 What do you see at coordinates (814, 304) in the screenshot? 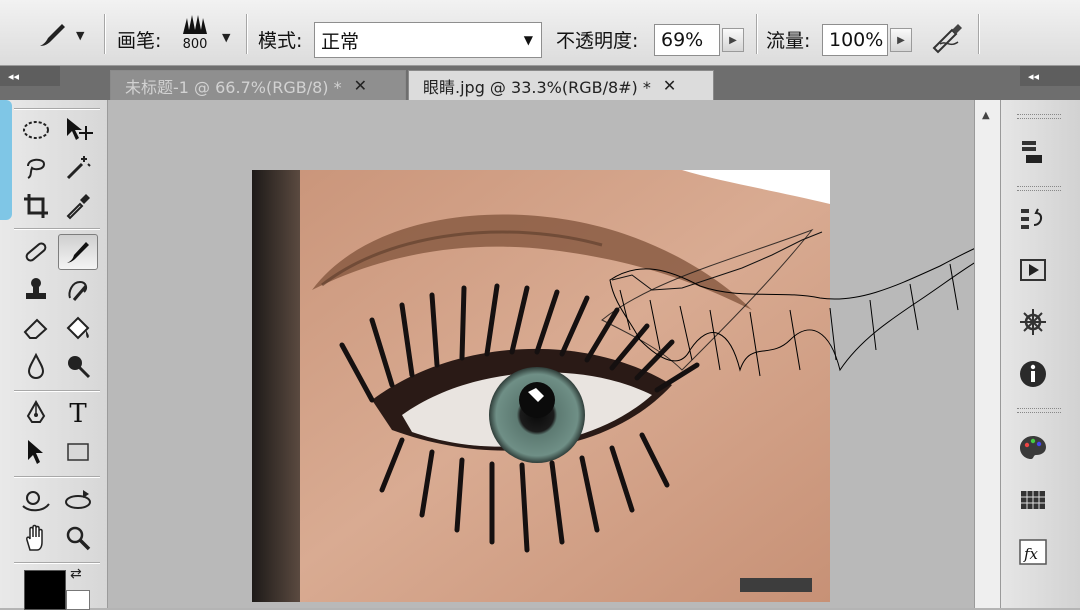
I see `brush-cursor-outline` at bounding box center [814, 304].